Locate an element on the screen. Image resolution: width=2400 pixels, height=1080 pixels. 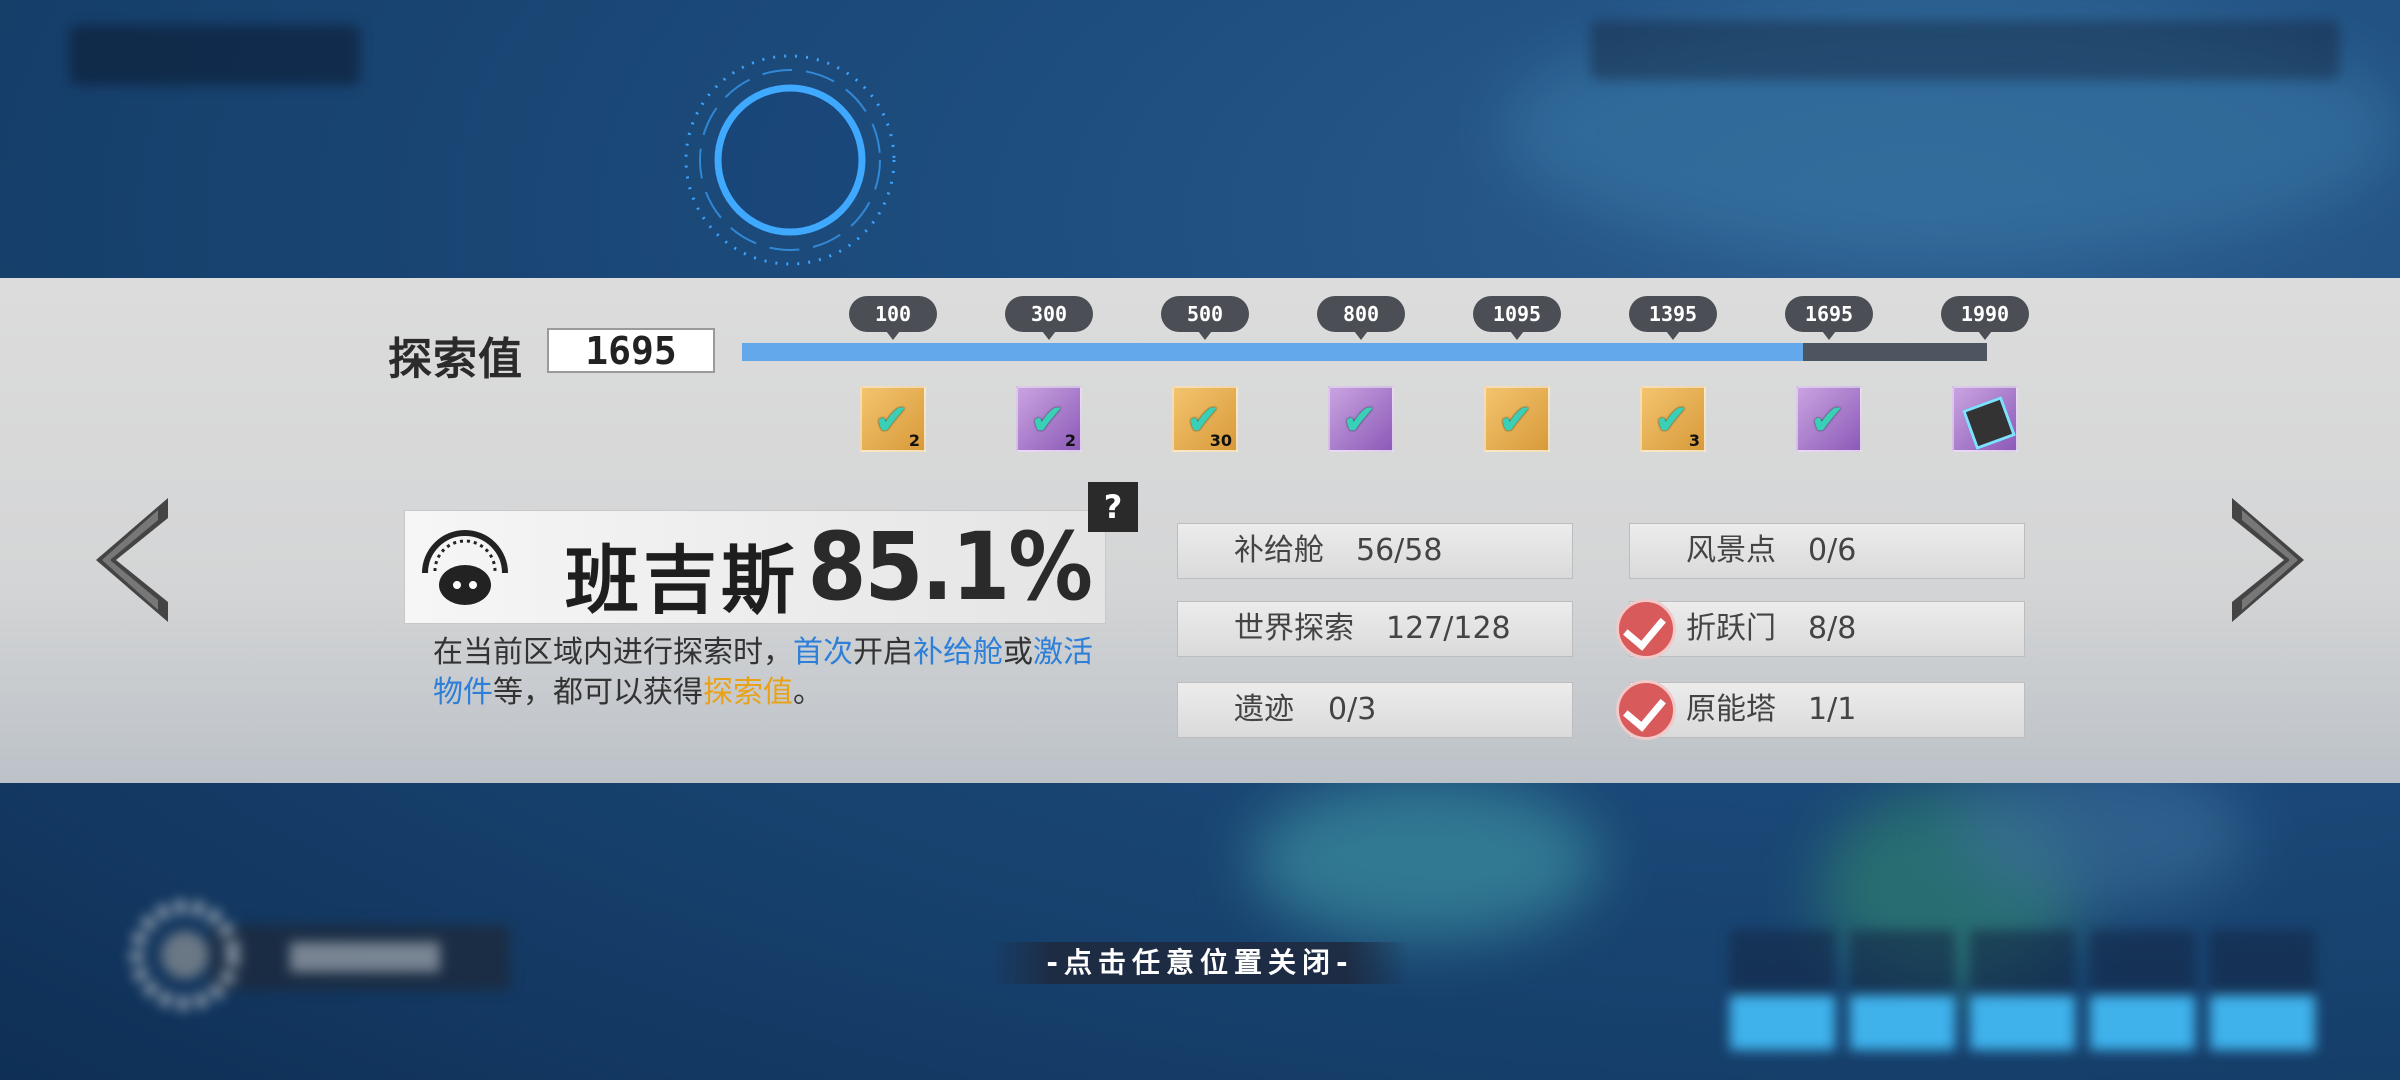
next-region-arrow-icon is located at coordinates (2267, 560).